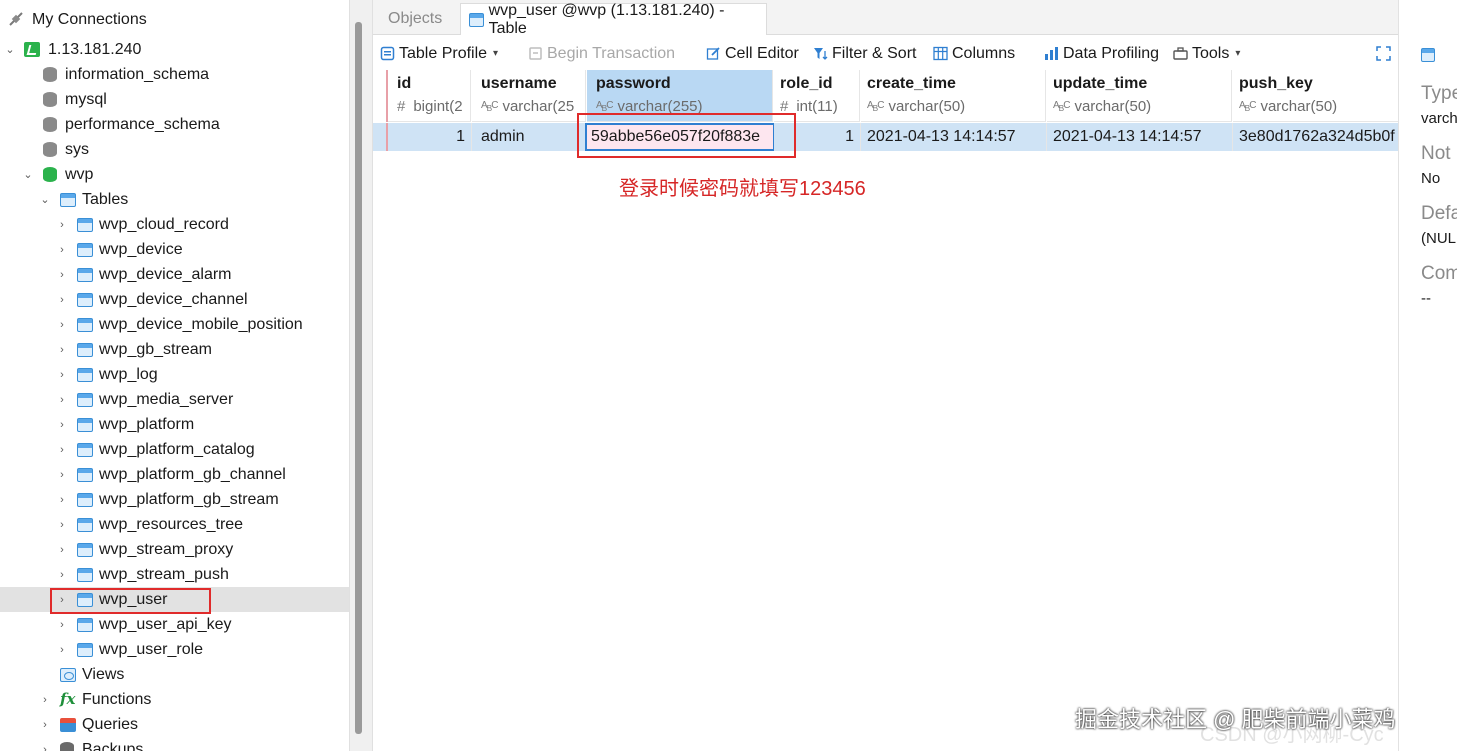 Image resolution: width=1457 pixels, height=751 pixels. What do you see at coordinates (174, 74) in the screenshot?
I see `tree-database: information_schema` at bounding box center [174, 74].